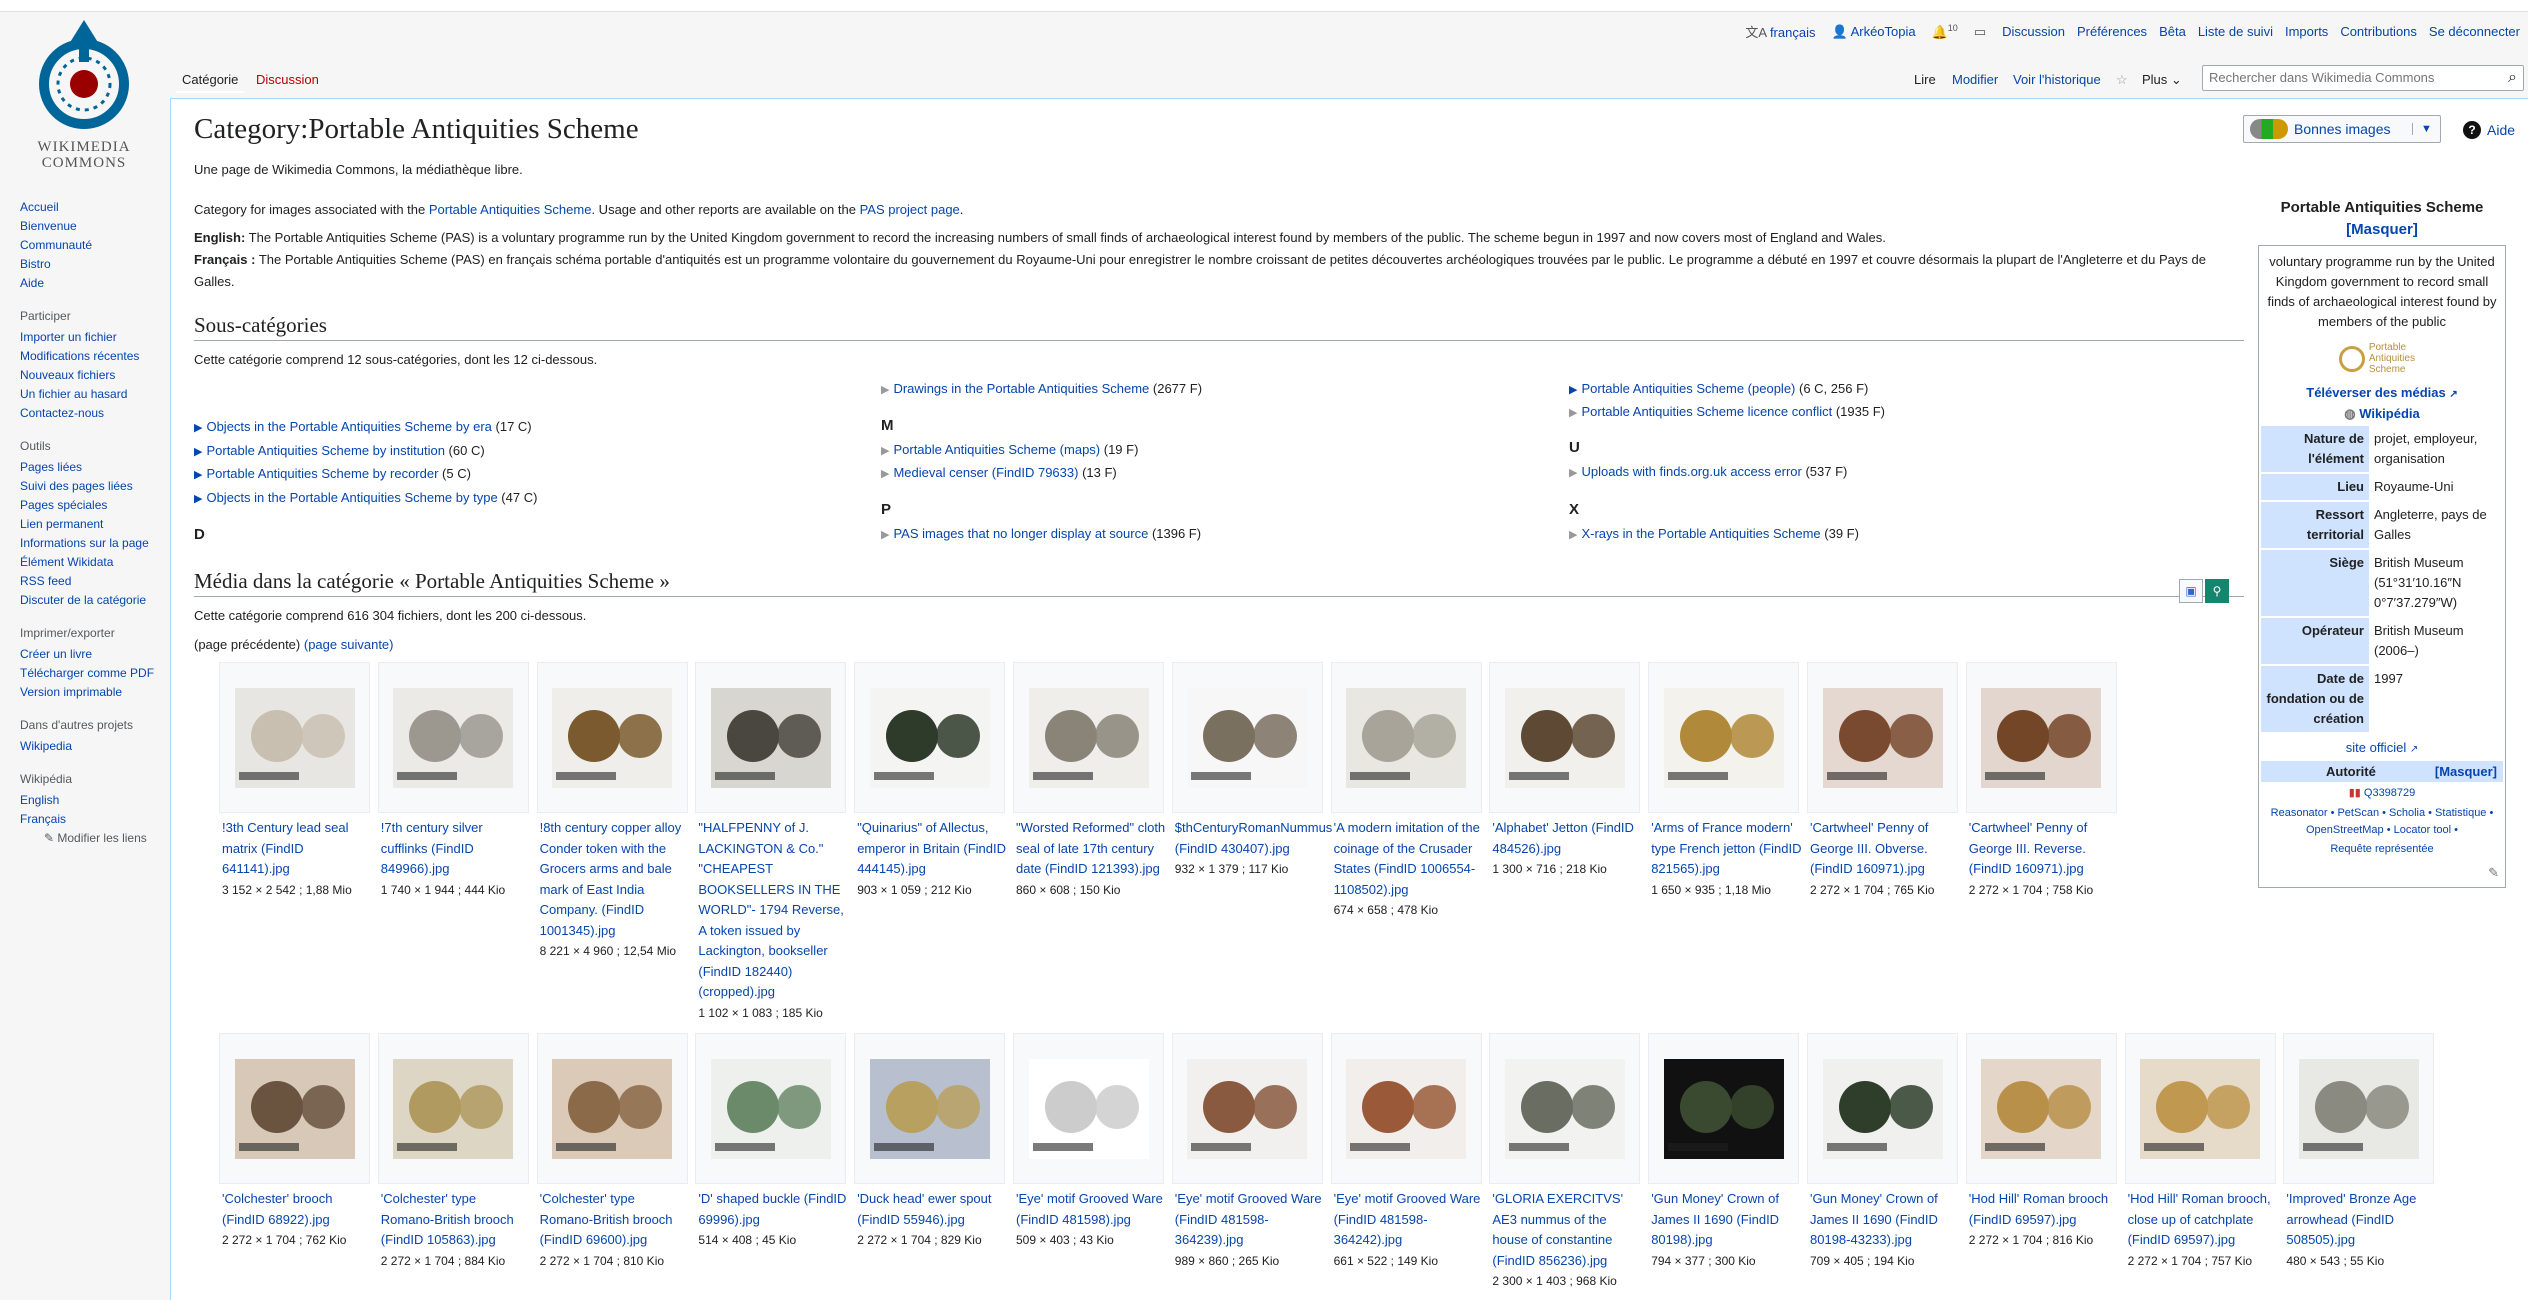 The image size is (2528, 1300). I want to click on sidebar-outils-item-6: RSS feed, so click(90, 581).